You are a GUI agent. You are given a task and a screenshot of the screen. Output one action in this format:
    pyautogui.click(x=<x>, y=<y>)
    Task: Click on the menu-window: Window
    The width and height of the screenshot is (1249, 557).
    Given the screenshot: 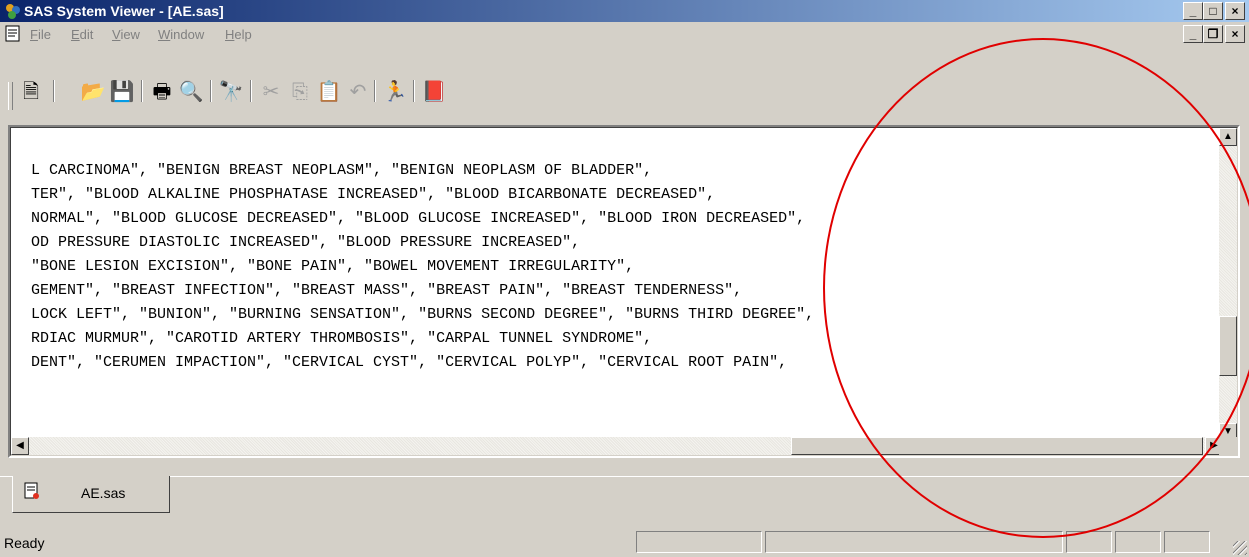 What is the action you would take?
    pyautogui.click(x=181, y=34)
    